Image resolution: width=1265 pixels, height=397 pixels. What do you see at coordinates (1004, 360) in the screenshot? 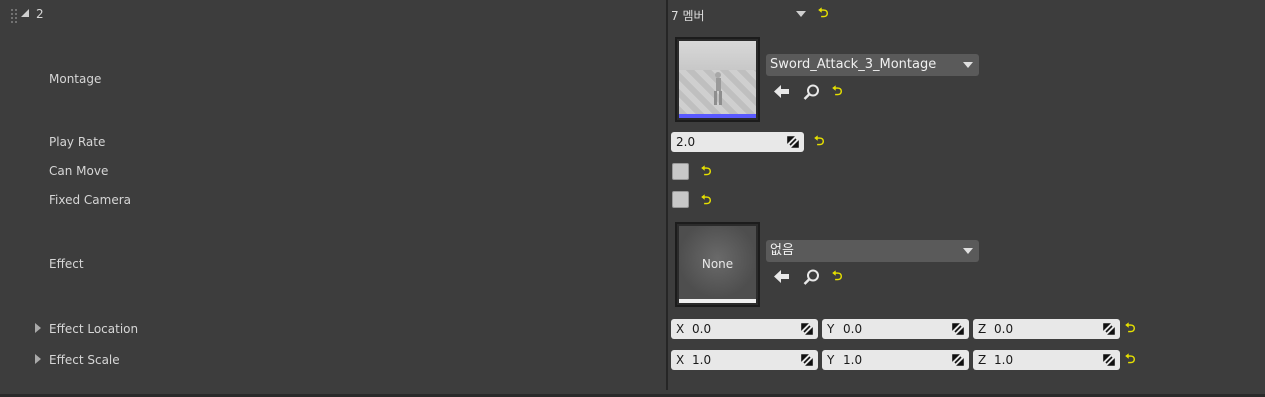
I see `effect-scale-z-value: 1.0` at bounding box center [1004, 360].